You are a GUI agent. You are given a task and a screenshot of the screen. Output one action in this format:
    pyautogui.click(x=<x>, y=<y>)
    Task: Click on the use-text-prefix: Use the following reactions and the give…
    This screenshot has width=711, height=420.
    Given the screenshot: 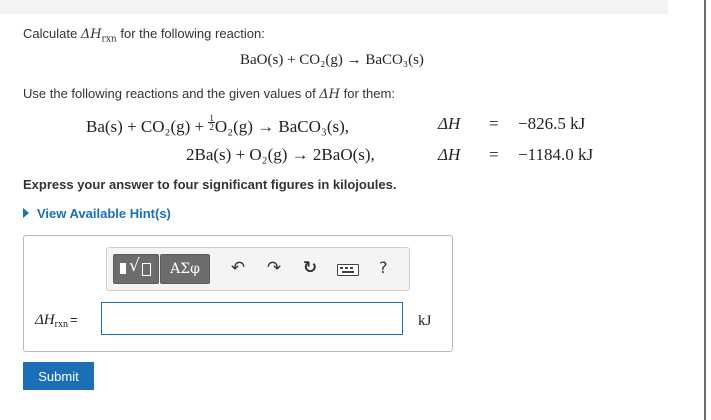 What is the action you would take?
    pyautogui.click(x=171, y=93)
    